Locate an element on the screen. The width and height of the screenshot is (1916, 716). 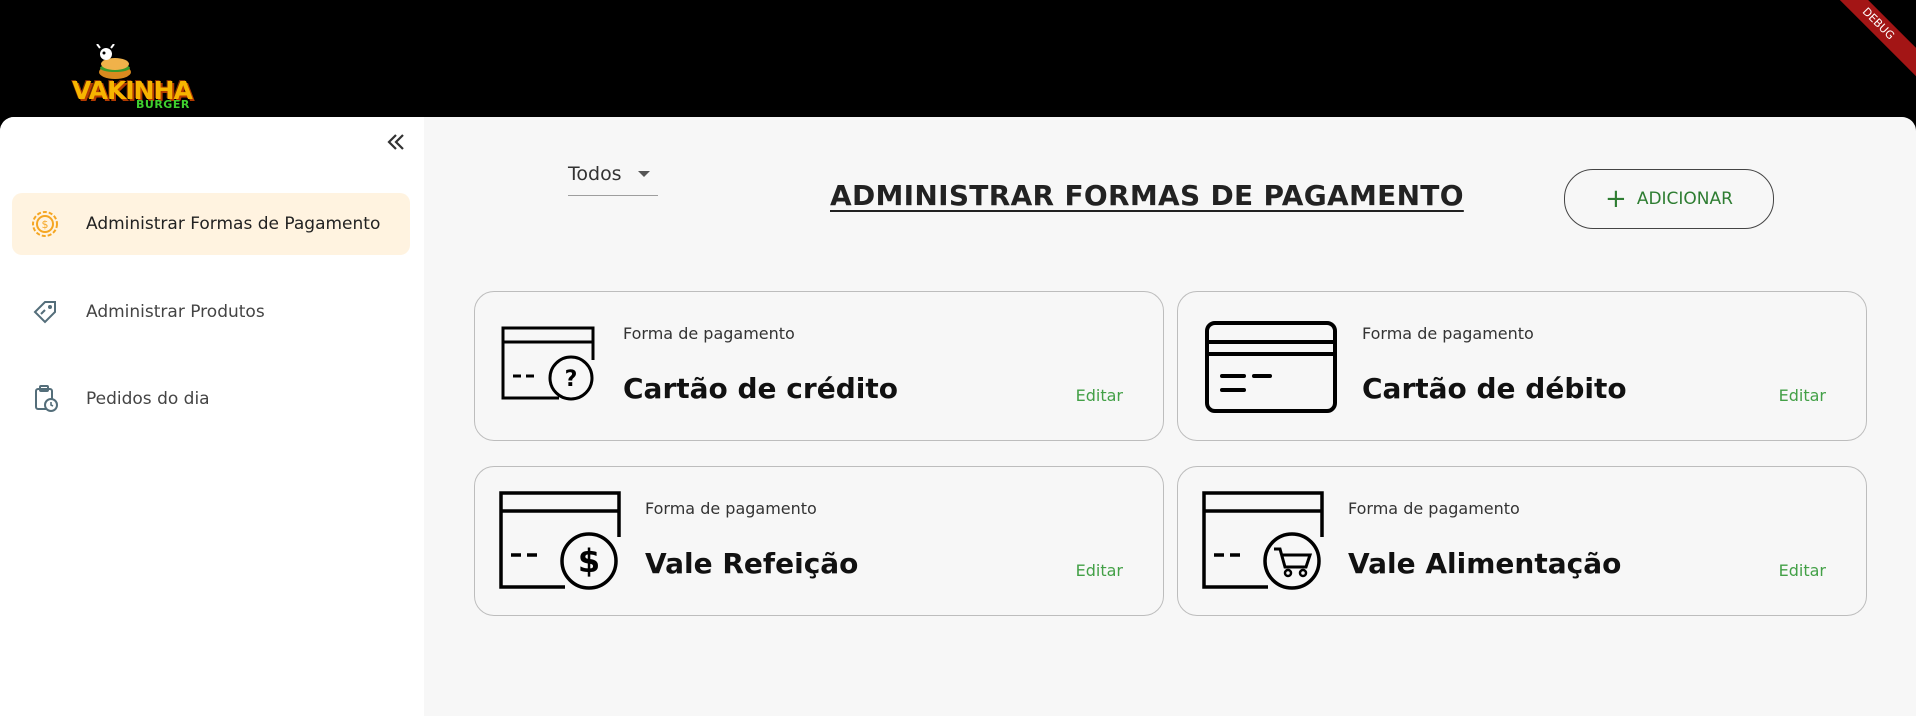
status-filter-dropdown: Todos is located at coordinates (613, 177).